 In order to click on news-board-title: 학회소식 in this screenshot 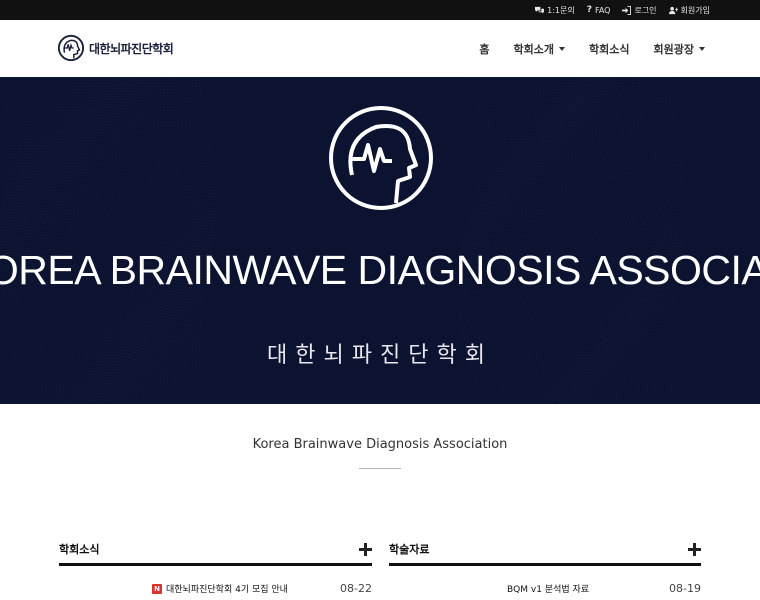, I will do `click(79, 549)`.